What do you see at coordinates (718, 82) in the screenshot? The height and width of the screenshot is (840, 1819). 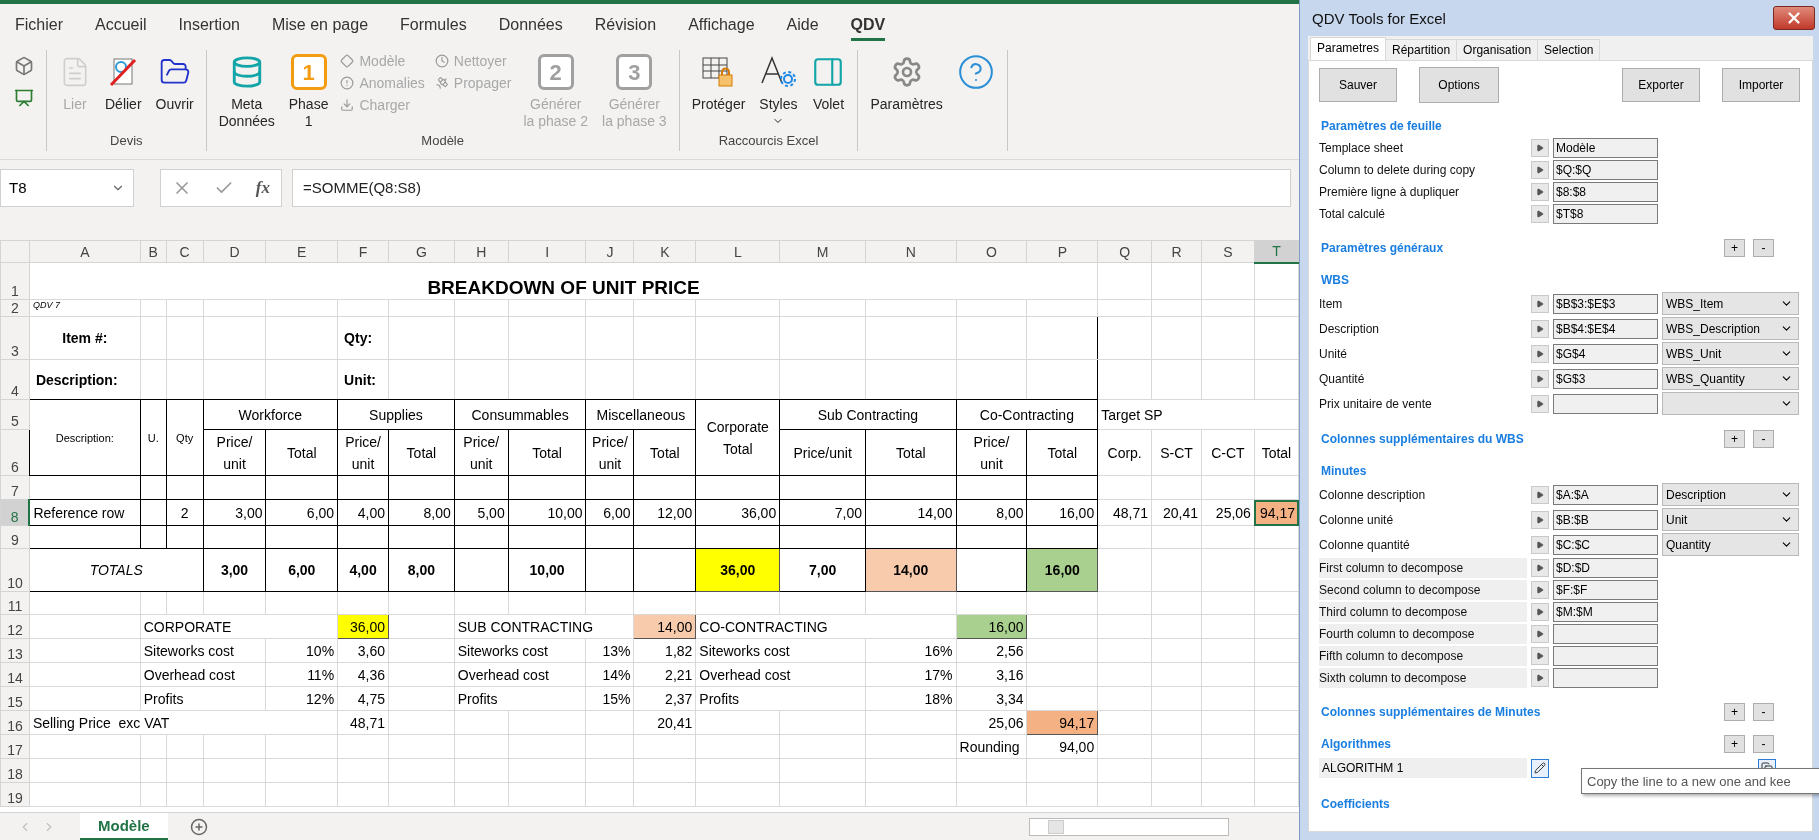 I see `ribbon-button: Protéger` at bounding box center [718, 82].